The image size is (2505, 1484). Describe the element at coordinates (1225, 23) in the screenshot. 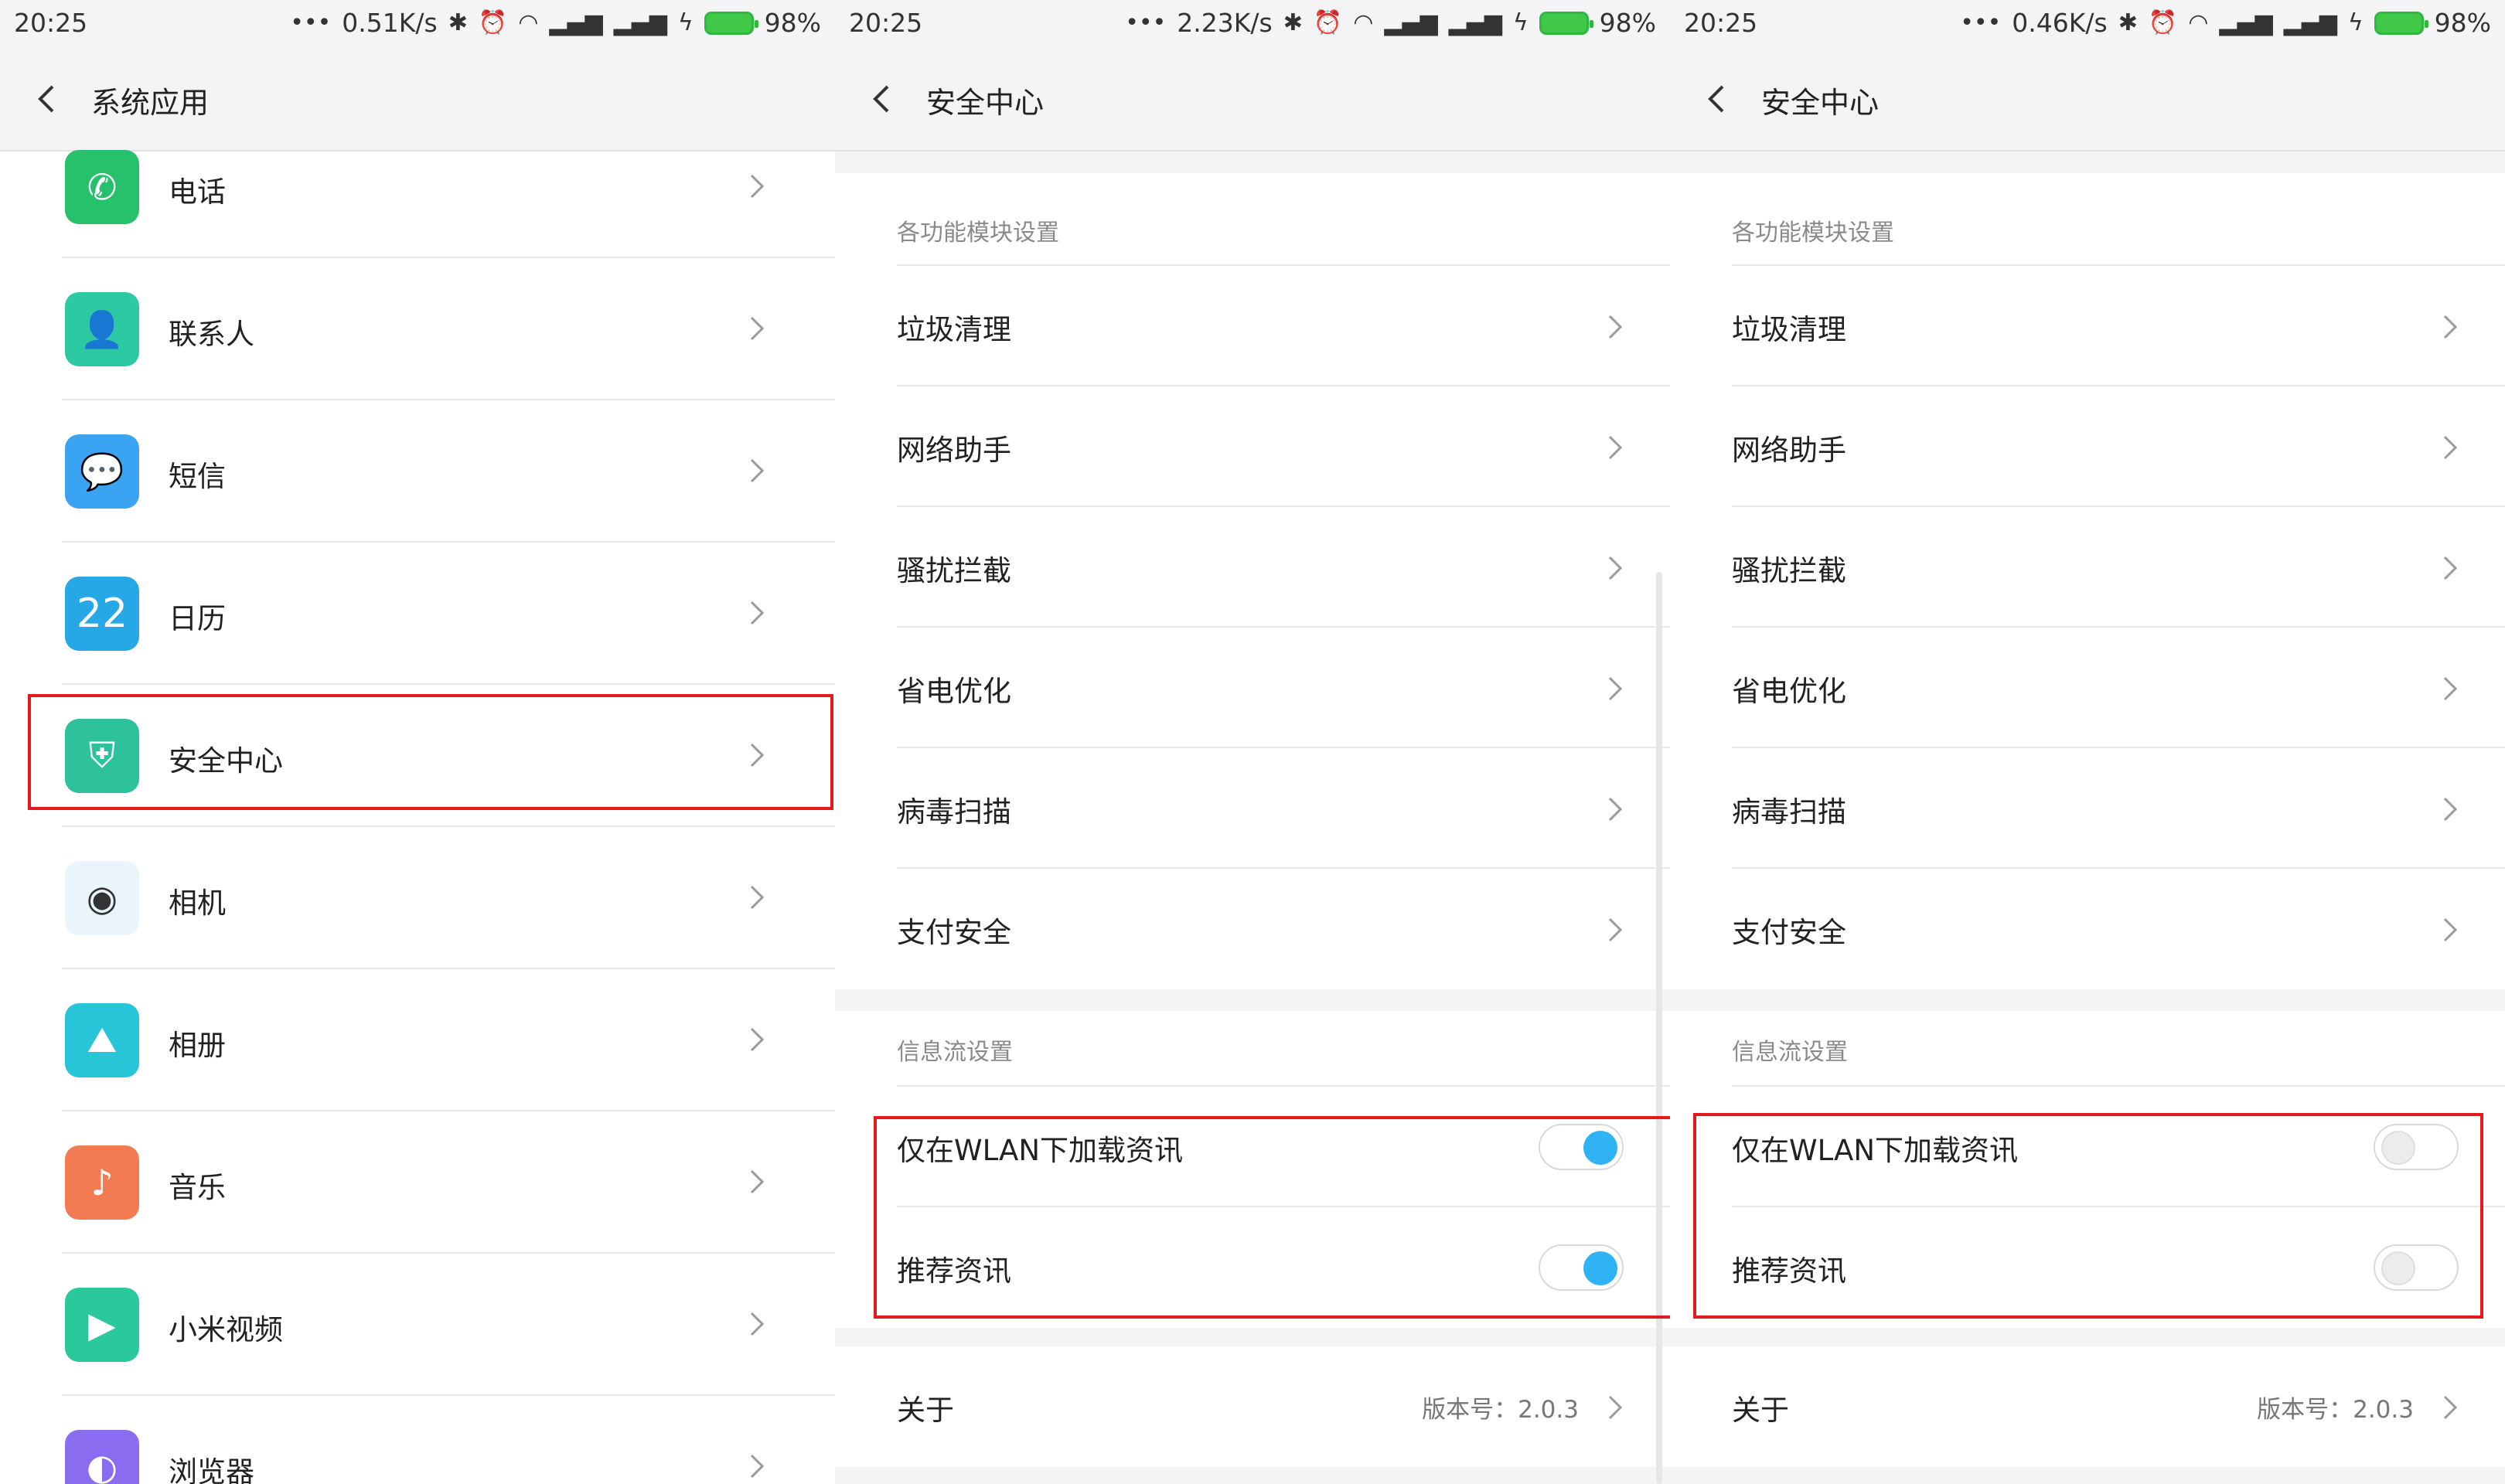

I see `network-speed: 2.23K/s` at that location.